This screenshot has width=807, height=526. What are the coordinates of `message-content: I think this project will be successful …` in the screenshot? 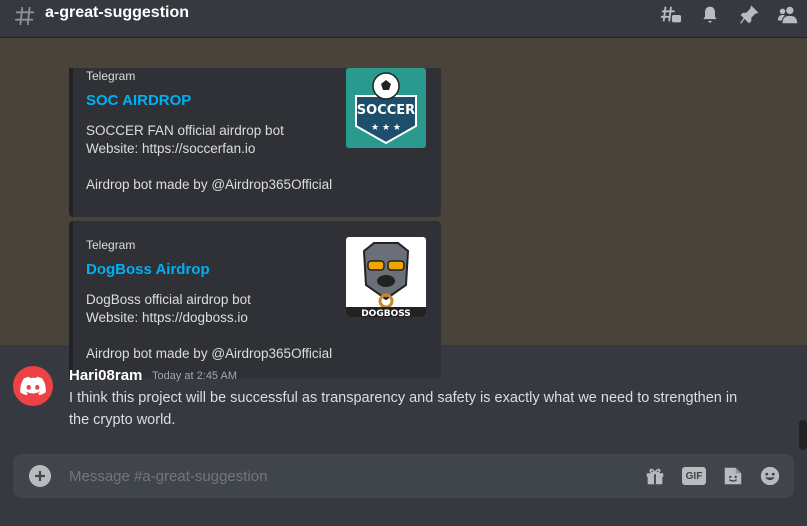 It's located at (403, 409).